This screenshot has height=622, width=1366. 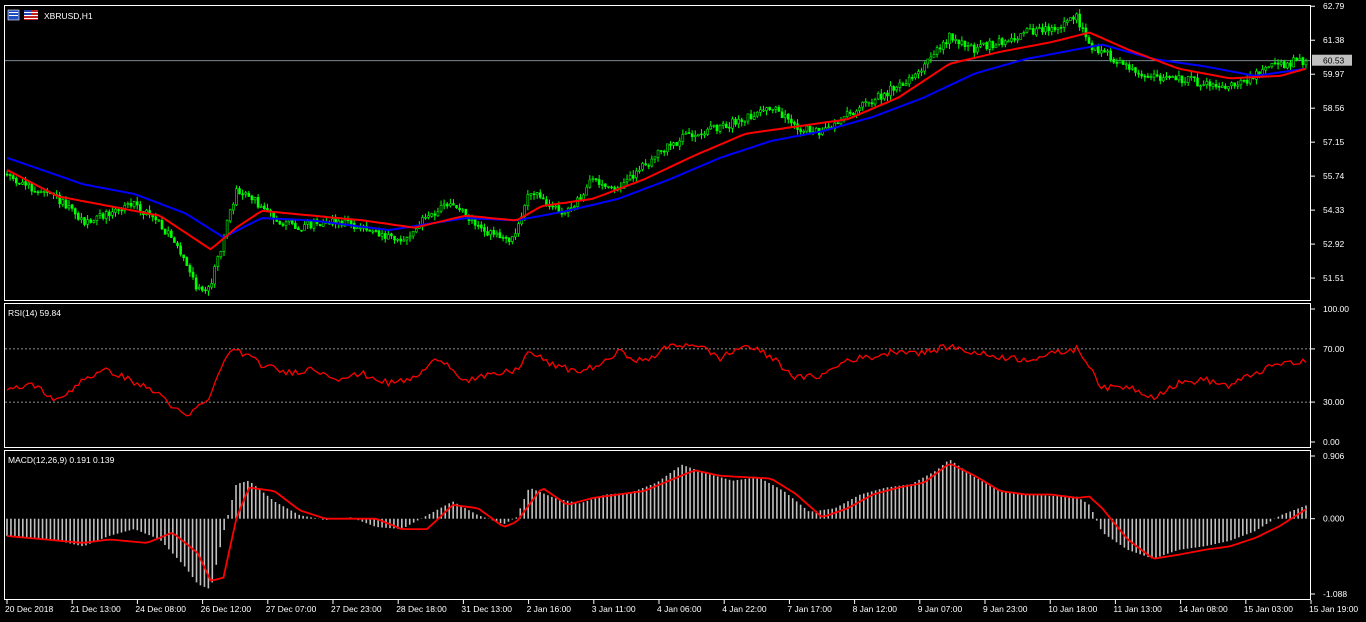 What do you see at coordinates (1334, 278) in the screenshot?
I see `price-tick-label: 51.51` at bounding box center [1334, 278].